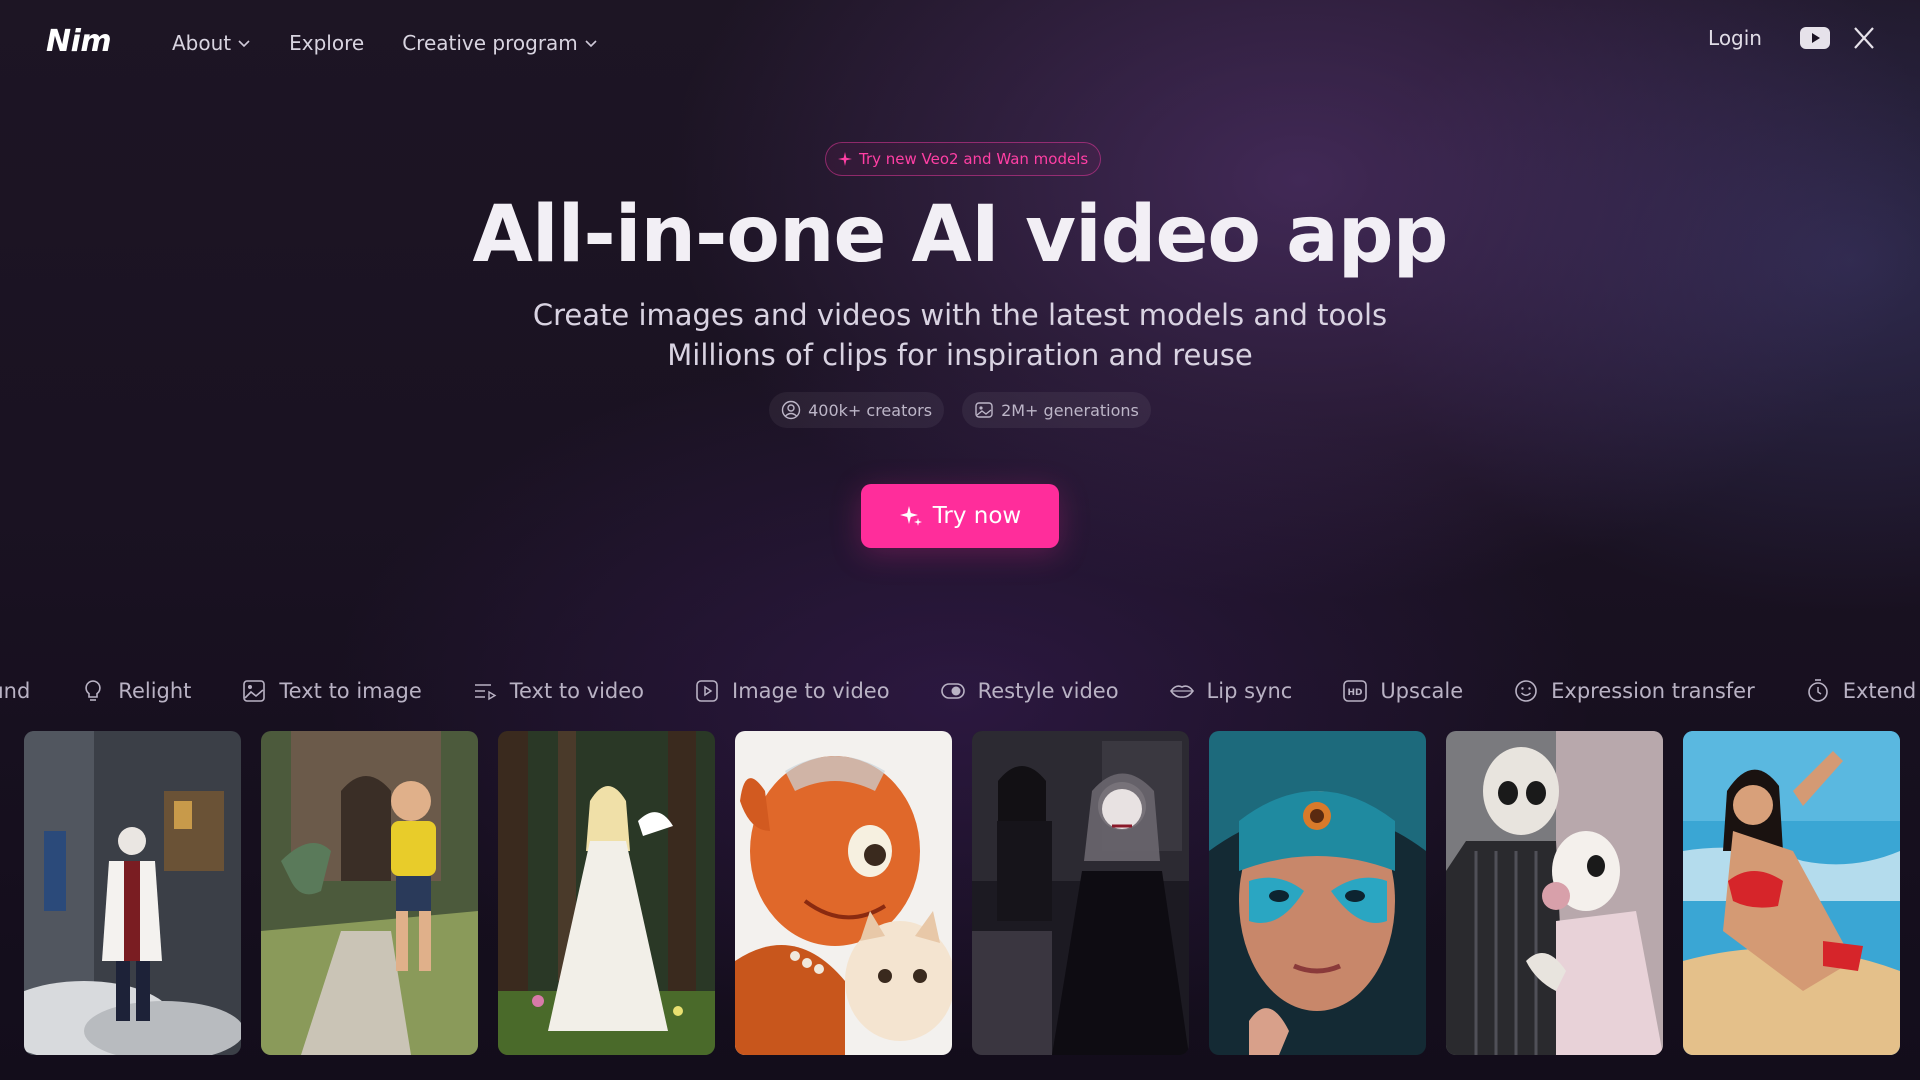 The width and height of the screenshot is (1920, 1080). I want to click on tool-upscale: HD Upscale, so click(1402, 691).